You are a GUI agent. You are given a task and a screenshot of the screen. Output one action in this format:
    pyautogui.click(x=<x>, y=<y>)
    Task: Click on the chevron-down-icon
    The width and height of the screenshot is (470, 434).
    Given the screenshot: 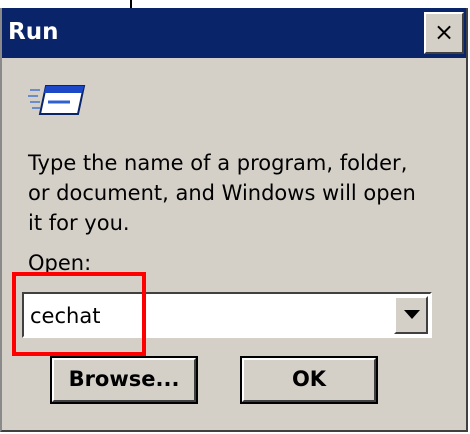 What is the action you would take?
    pyautogui.click(x=412, y=314)
    